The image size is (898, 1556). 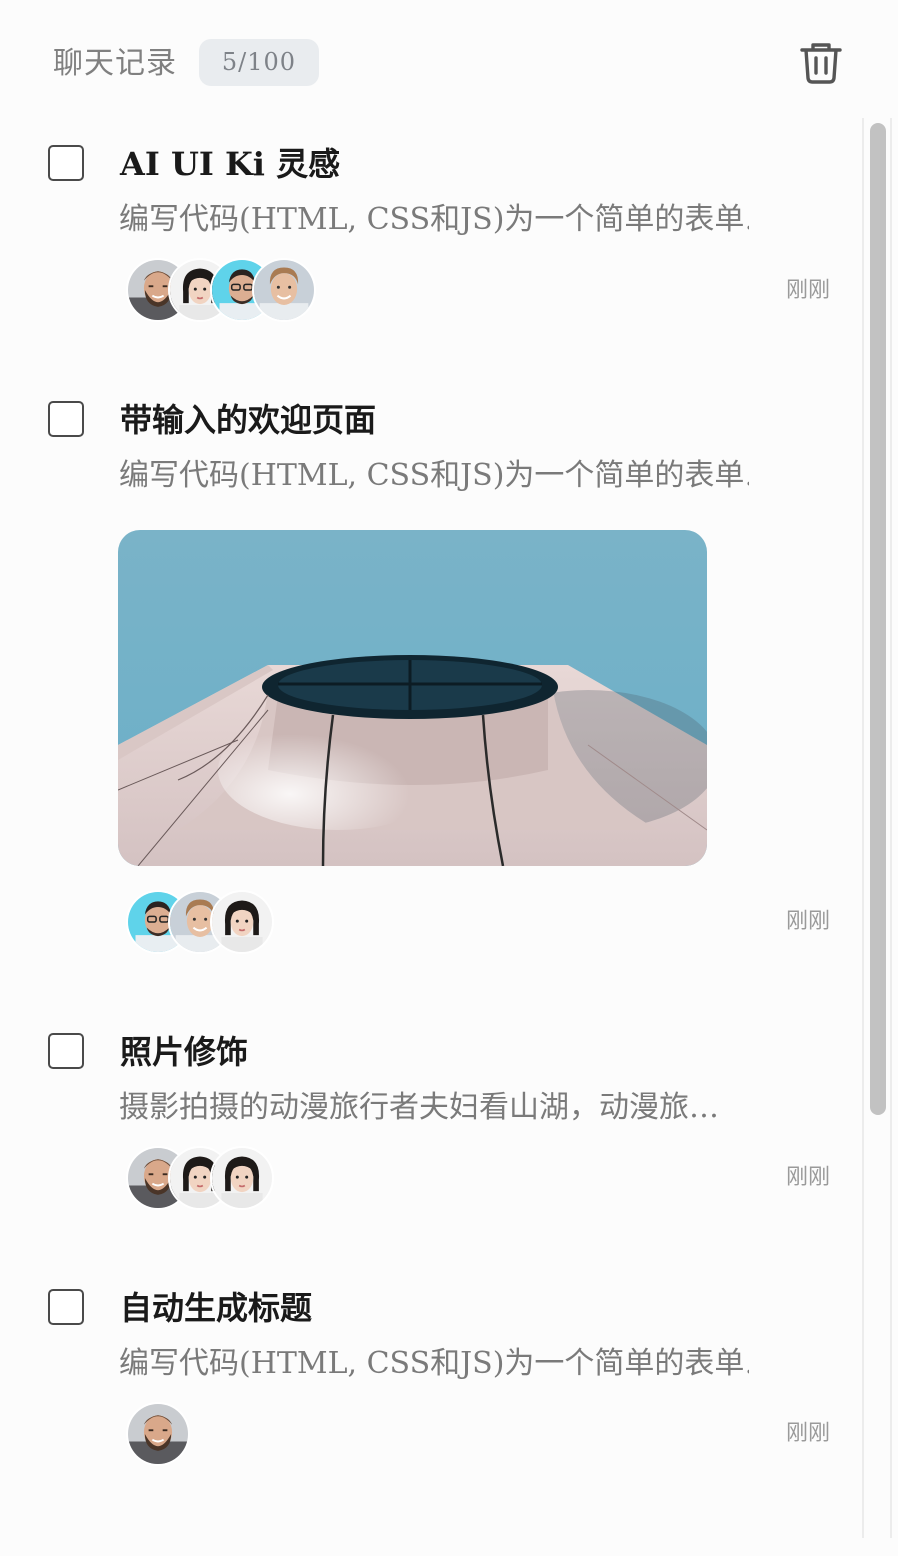 I want to click on scrollbar-thumb, so click(x=878, y=619).